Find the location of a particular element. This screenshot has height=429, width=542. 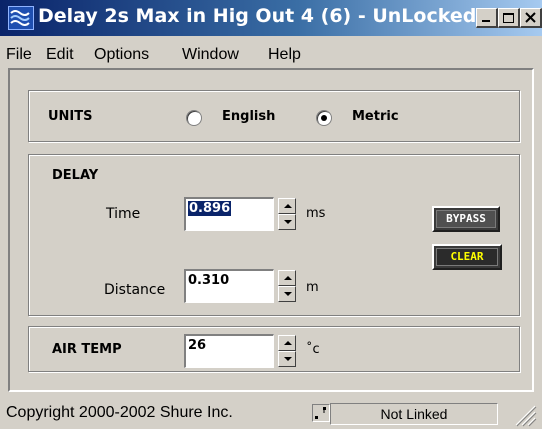

close-icon is located at coordinates (530, 17).